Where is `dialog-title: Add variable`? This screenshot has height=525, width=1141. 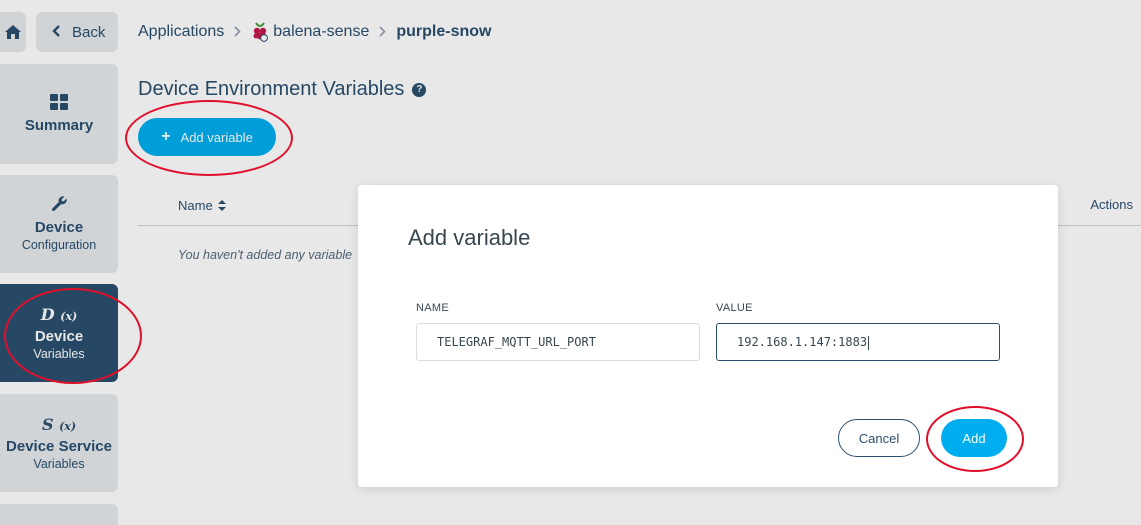 dialog-title: Add variable is located at coordinates (469, 237).